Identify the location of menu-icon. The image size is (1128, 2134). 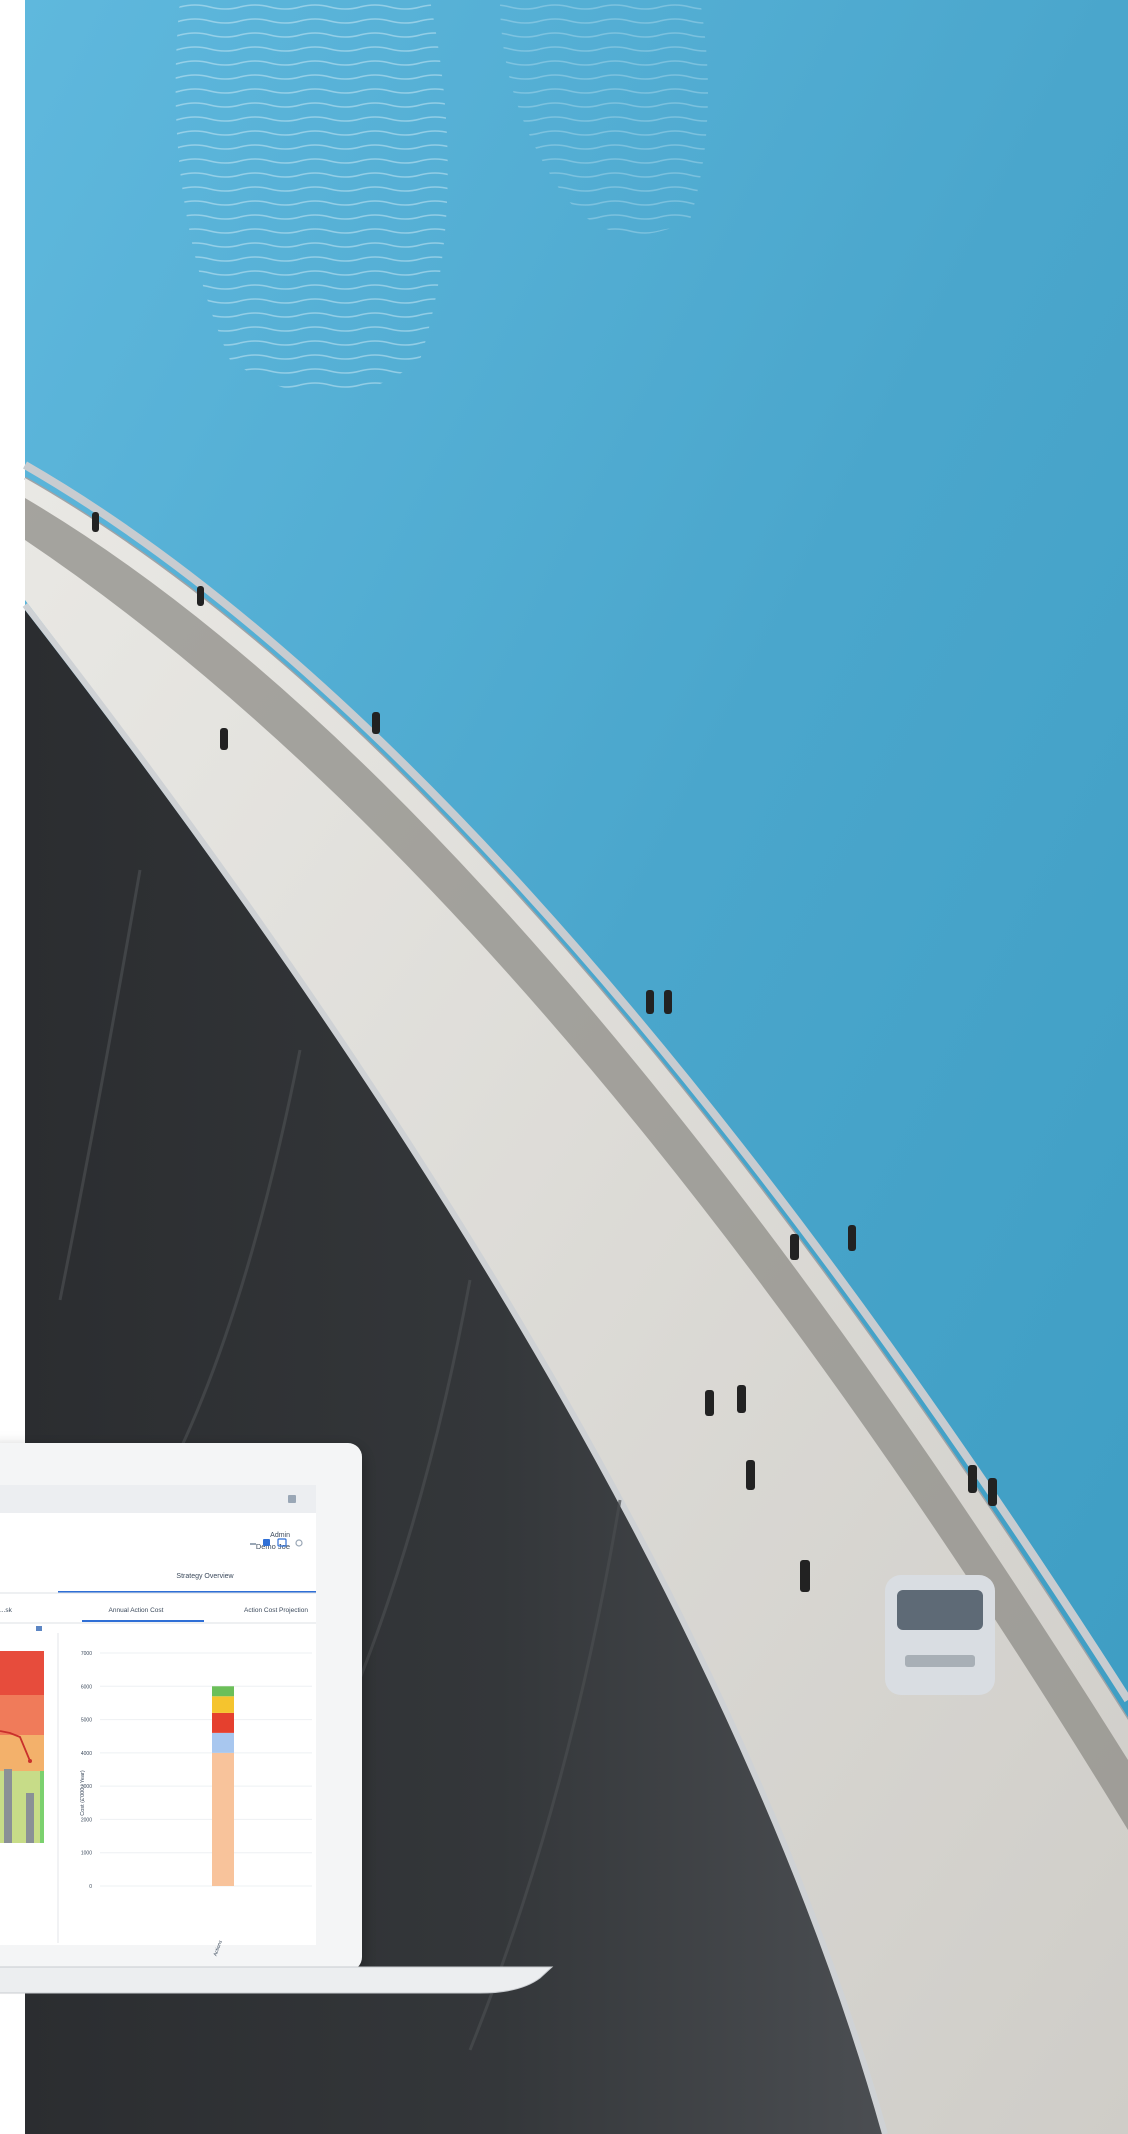
(253, 1544).